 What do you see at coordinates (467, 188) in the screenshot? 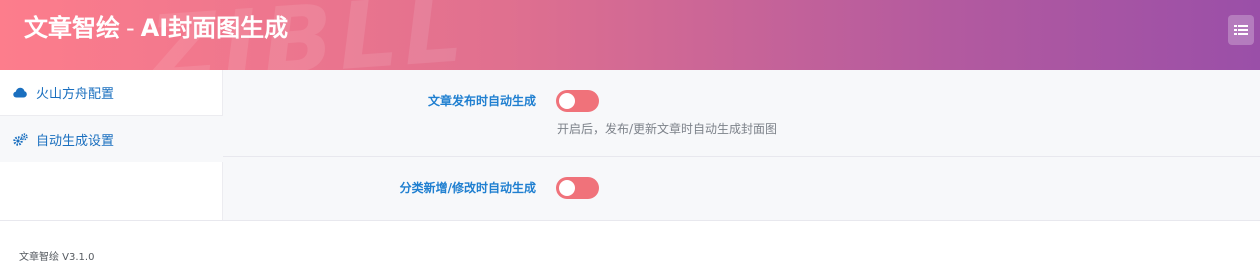
I see `setting-label-category-change: 分类新增/修改时自动生成` at bounding box center [467, 188].